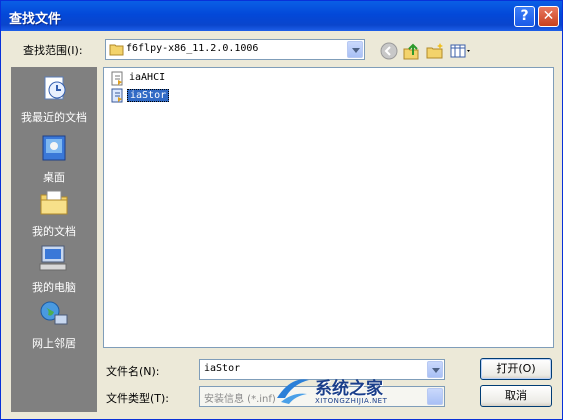 The image size is (563, 420). I want to click on my-documents-icon, so click(54, 202).